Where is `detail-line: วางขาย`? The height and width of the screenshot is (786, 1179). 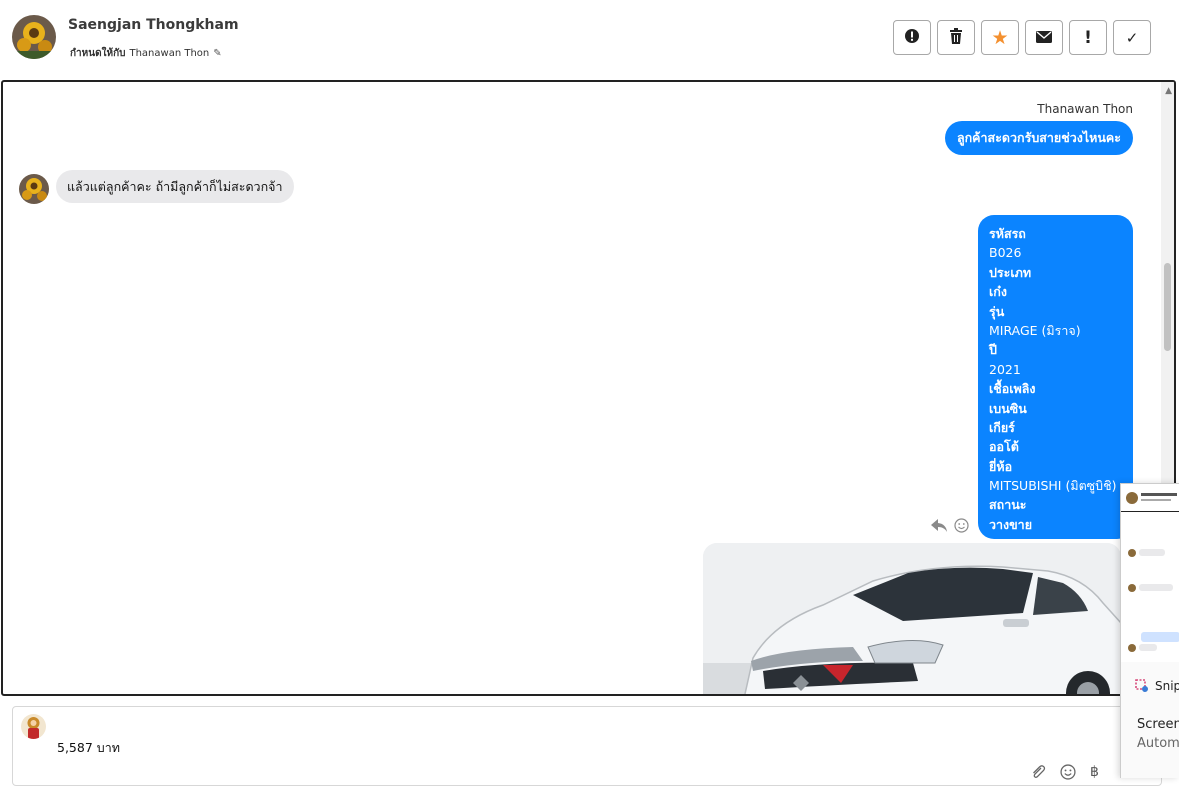 detail-line: วางขาย is located at coordinates (1011, 524).